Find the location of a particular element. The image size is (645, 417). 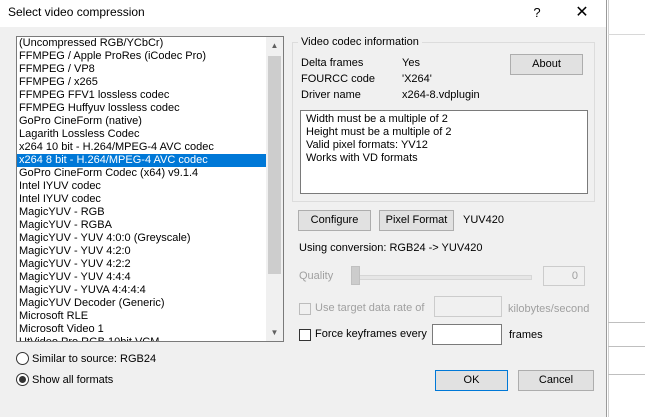

show-all-formats-radio is located at coordinates (22, 379).